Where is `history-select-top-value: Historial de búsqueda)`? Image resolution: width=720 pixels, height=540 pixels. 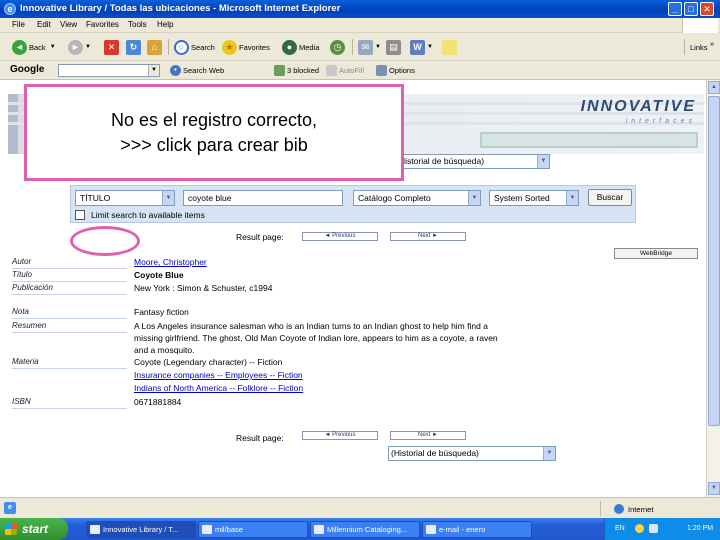
history-select-top-value: Historial de búsqueda) is located at coordinates (442, 161).